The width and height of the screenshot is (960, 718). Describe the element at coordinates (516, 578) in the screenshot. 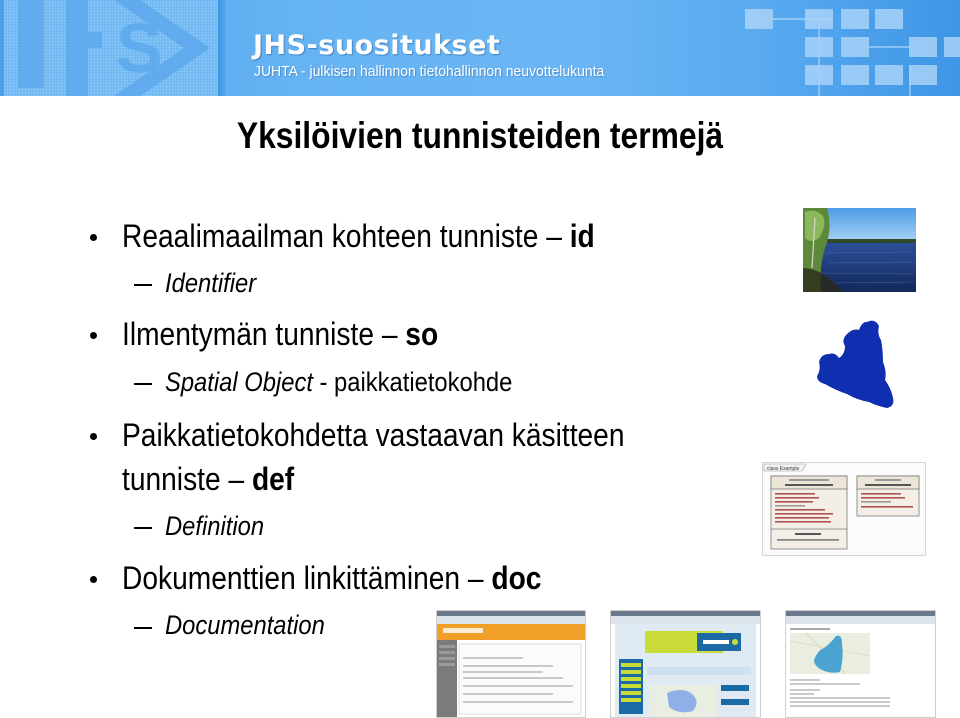

I see `term-code: doc` at that location.